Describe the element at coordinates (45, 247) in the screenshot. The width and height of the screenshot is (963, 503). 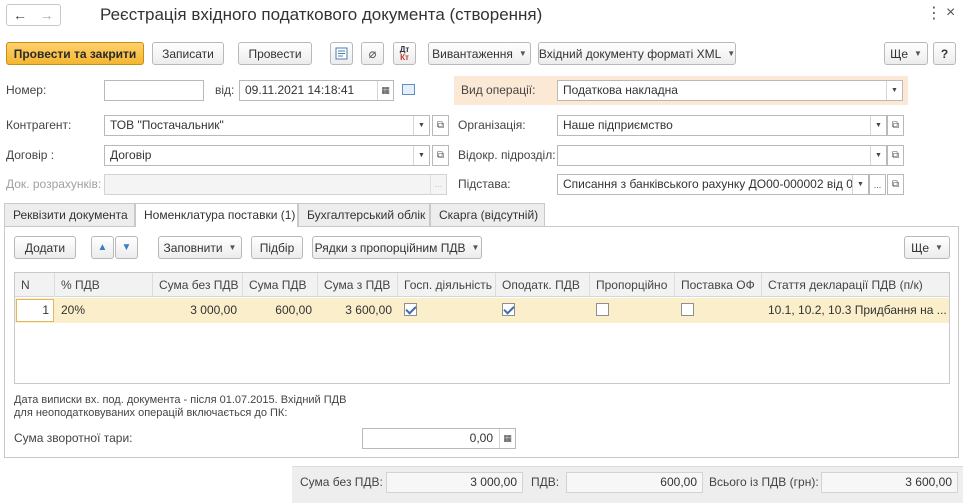
I see `add-row-button: Додати` at that location.